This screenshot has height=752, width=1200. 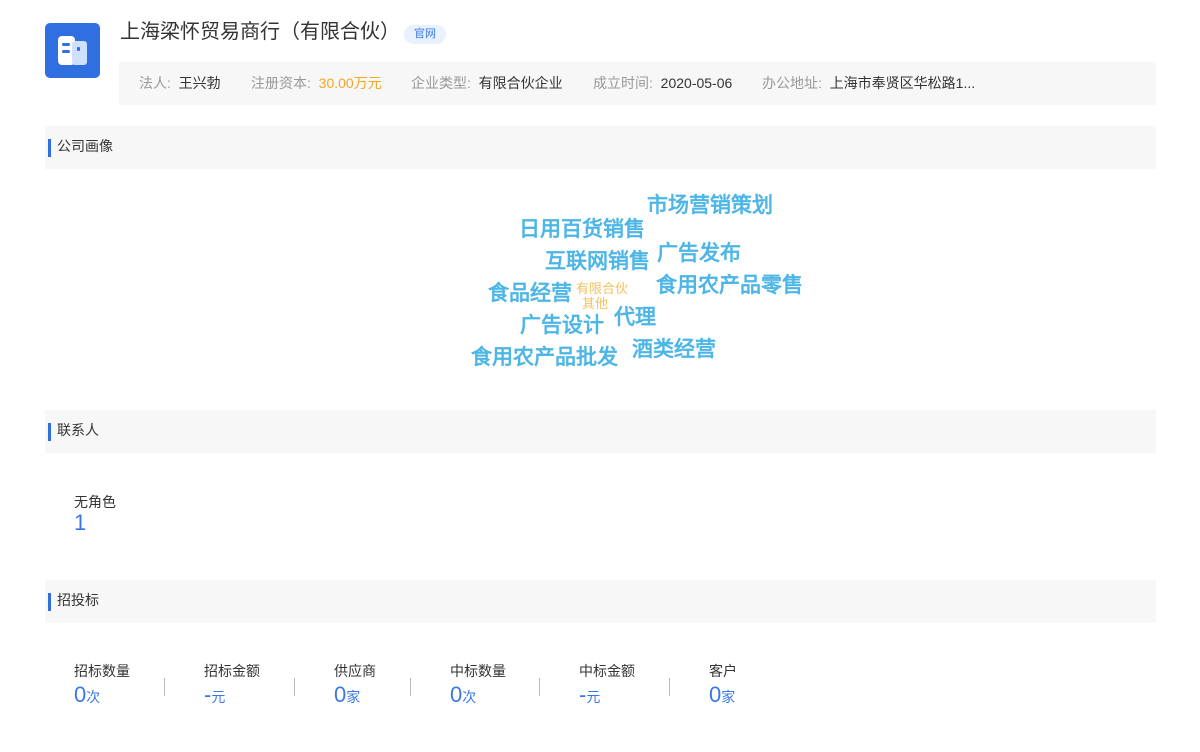 What do you see at coordinates (634, 317) in the screenshot?
I see `word-cloud-item: 代理` at bounding box center [634, 317].